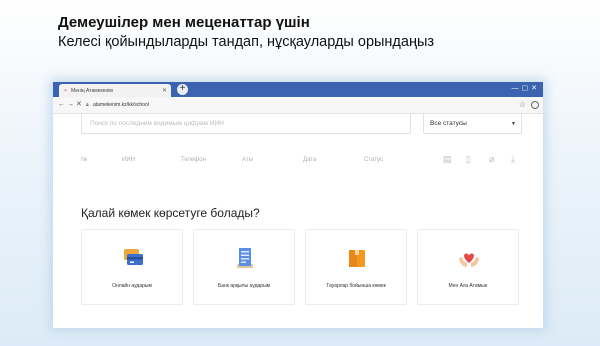  Describe the element at coordinates (513, 124) in the screenshot. I see `chevron-down-icon: ▼` at that location.